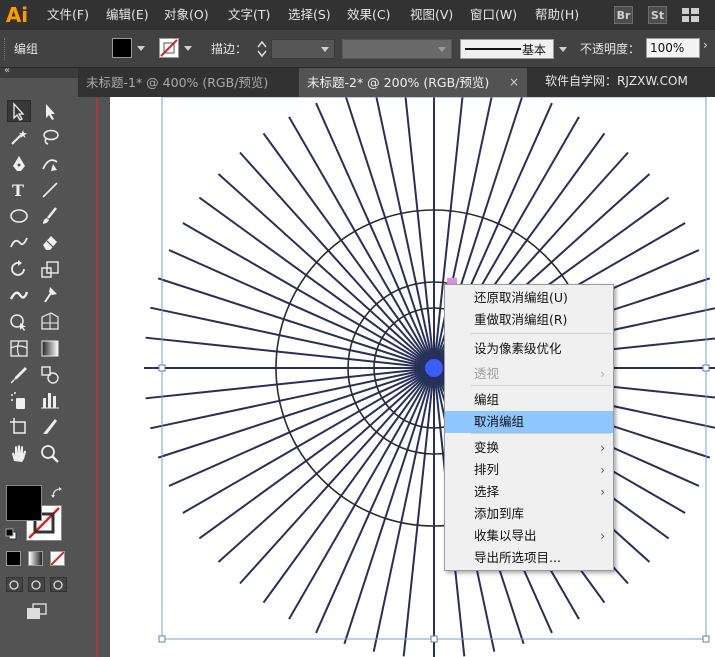  What do you see at coordinates (521, 297) in the screenshot?
I see `ctx-item-label: 还原取消编组(U)` at bounding box center [521, 297].